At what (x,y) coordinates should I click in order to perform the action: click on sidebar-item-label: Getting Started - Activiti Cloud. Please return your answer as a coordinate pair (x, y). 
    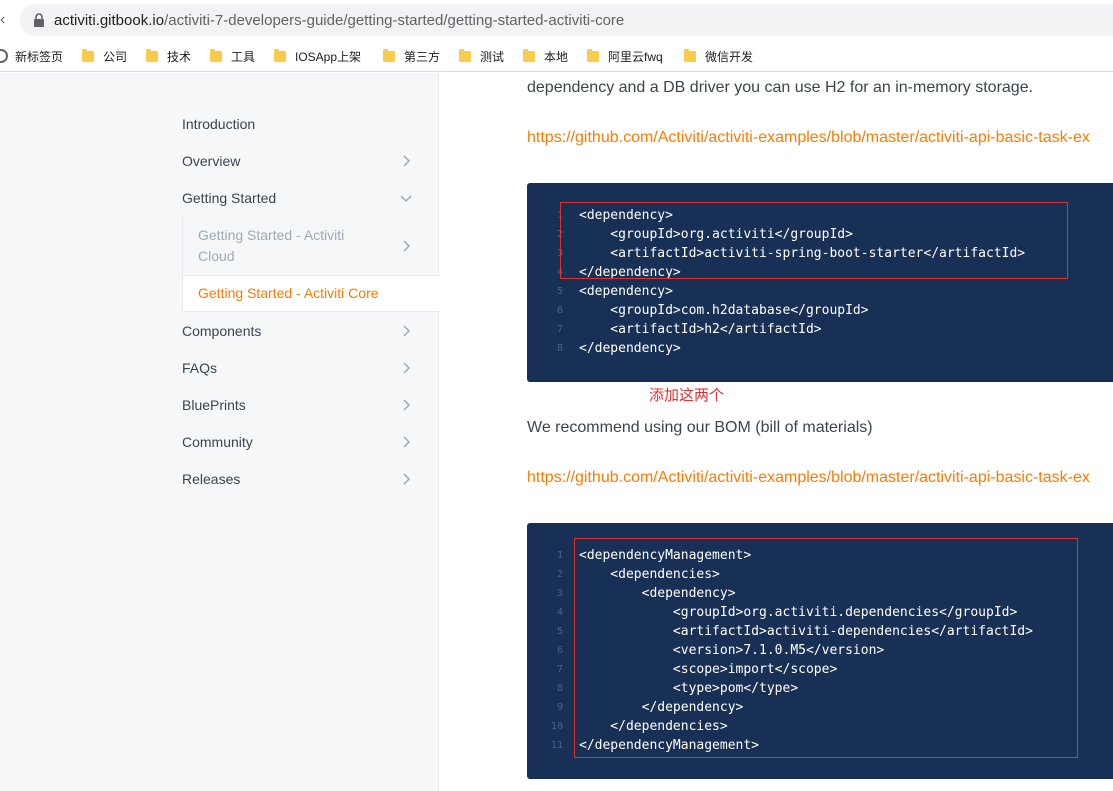
    Looking at the image, I should click on (290, 246).